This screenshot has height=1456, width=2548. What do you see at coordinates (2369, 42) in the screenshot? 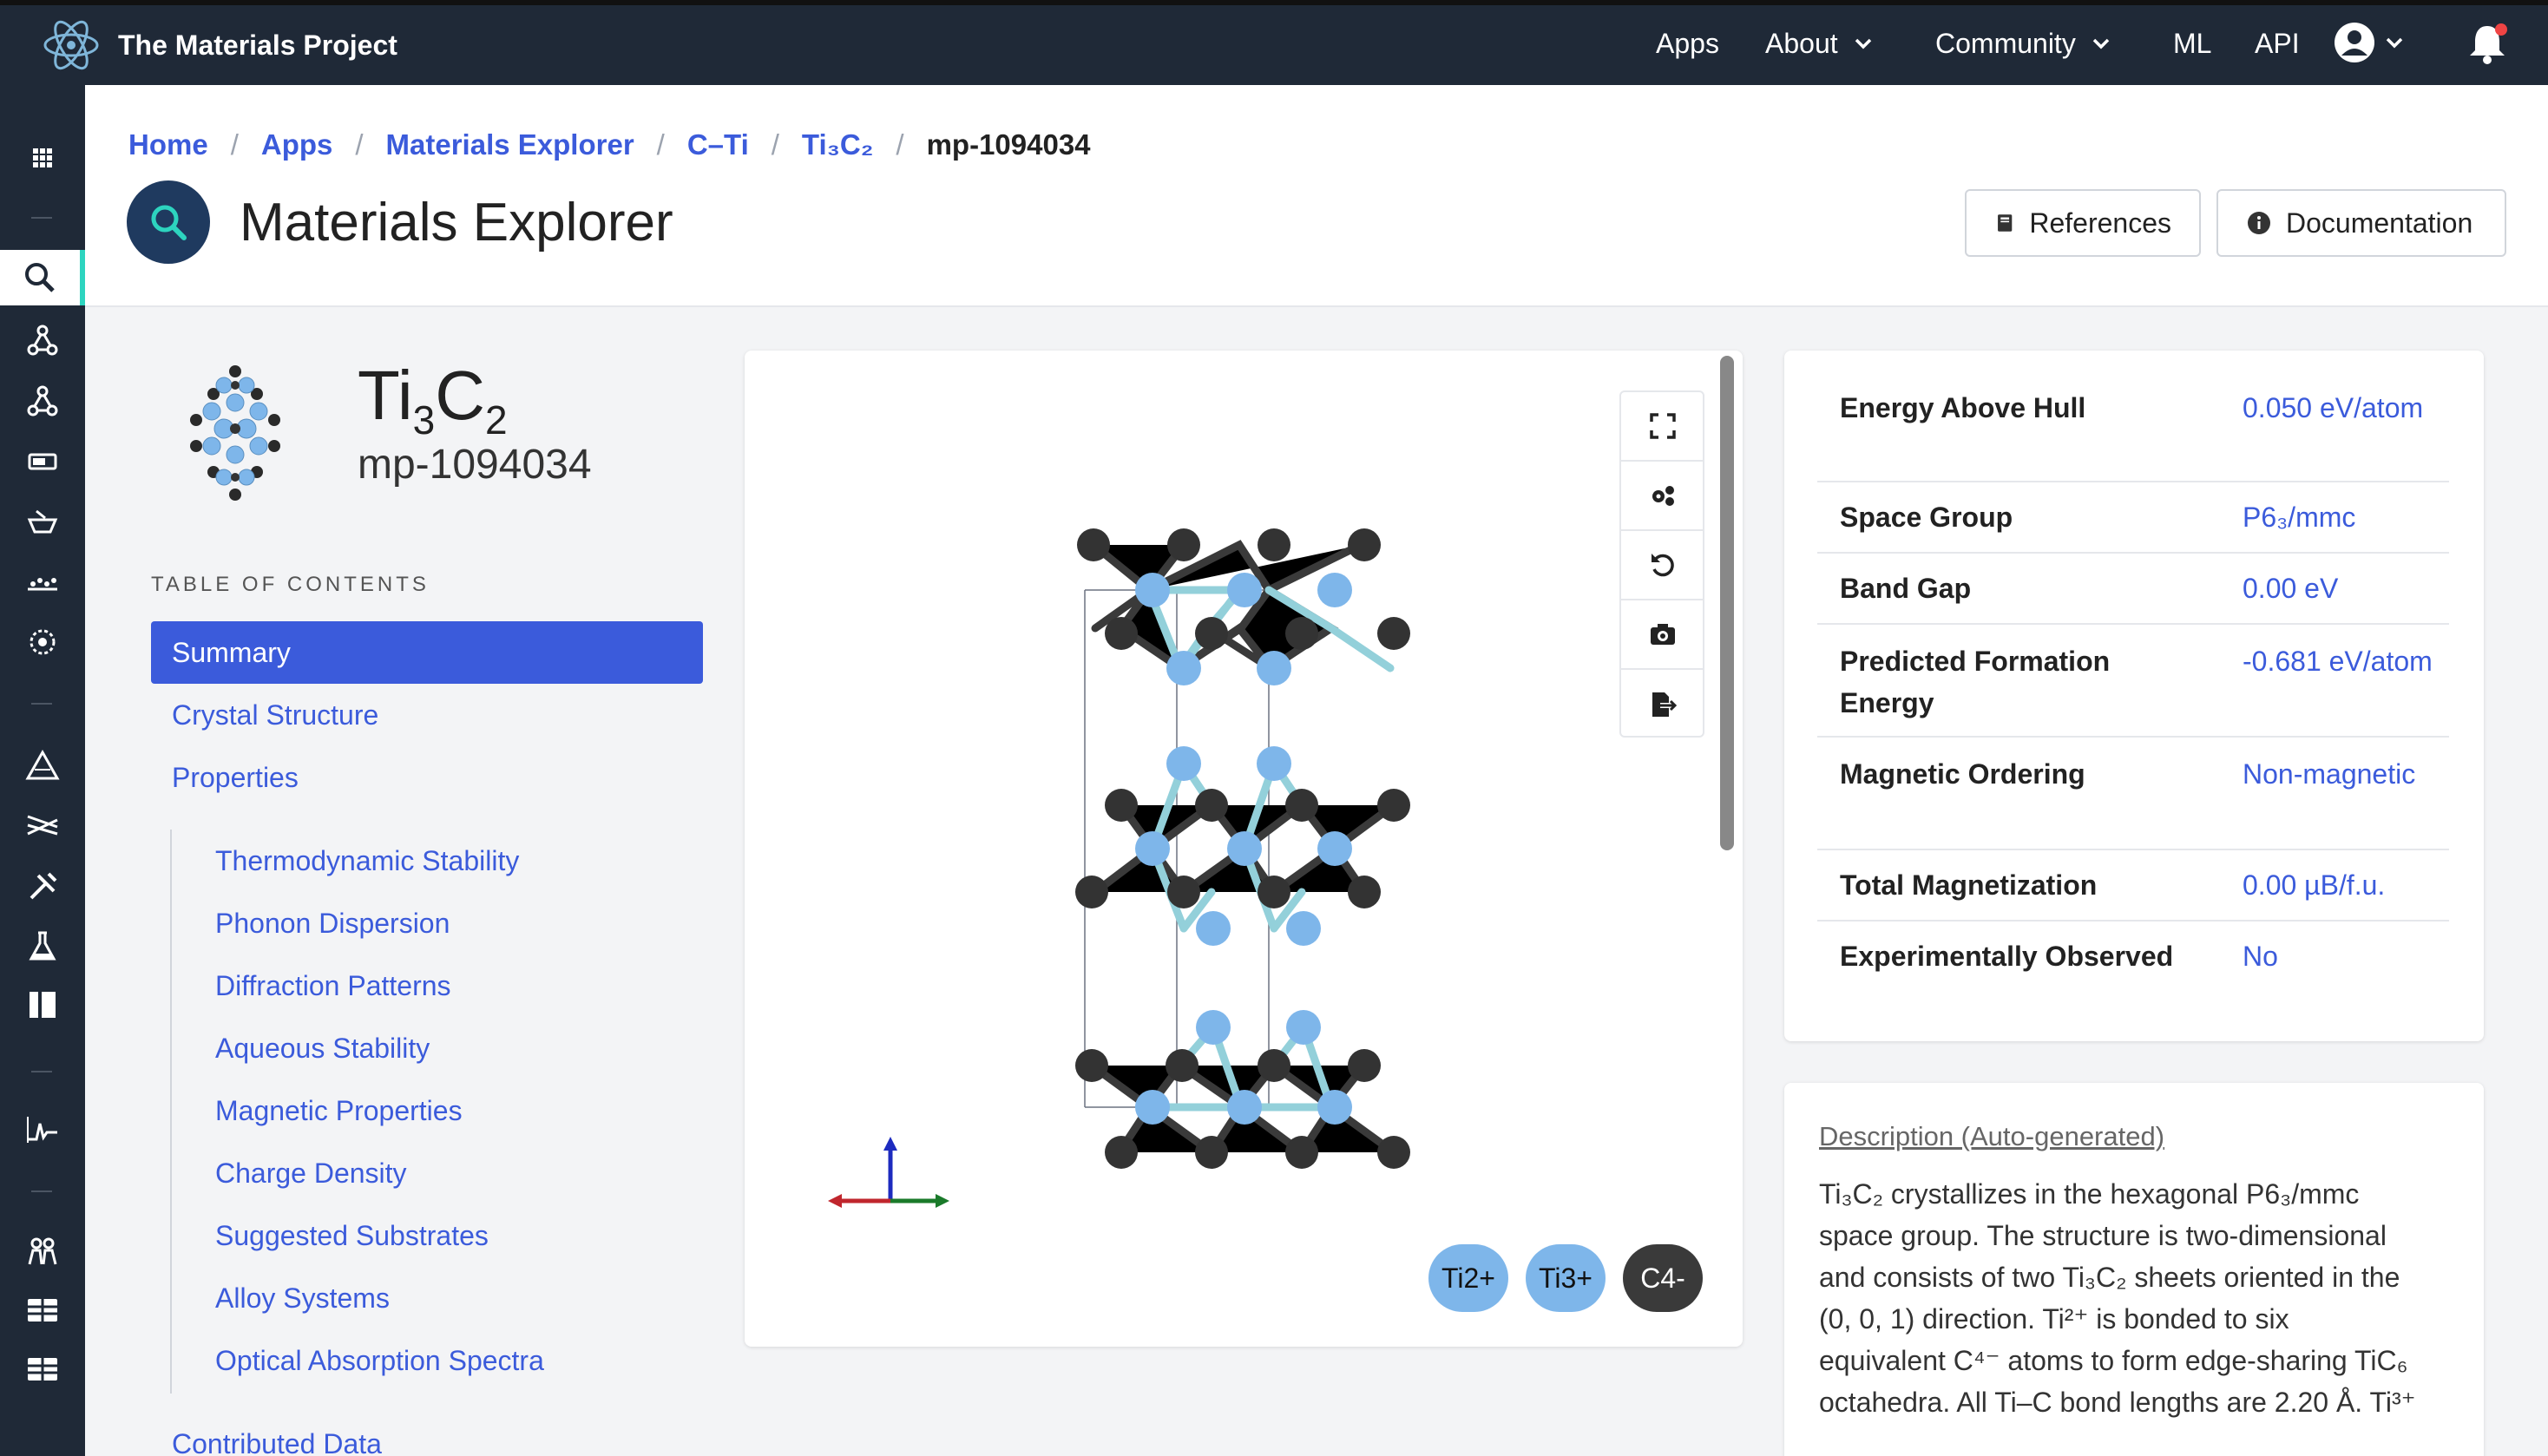
I see `user-menu` at bounding box center [2369, 42].